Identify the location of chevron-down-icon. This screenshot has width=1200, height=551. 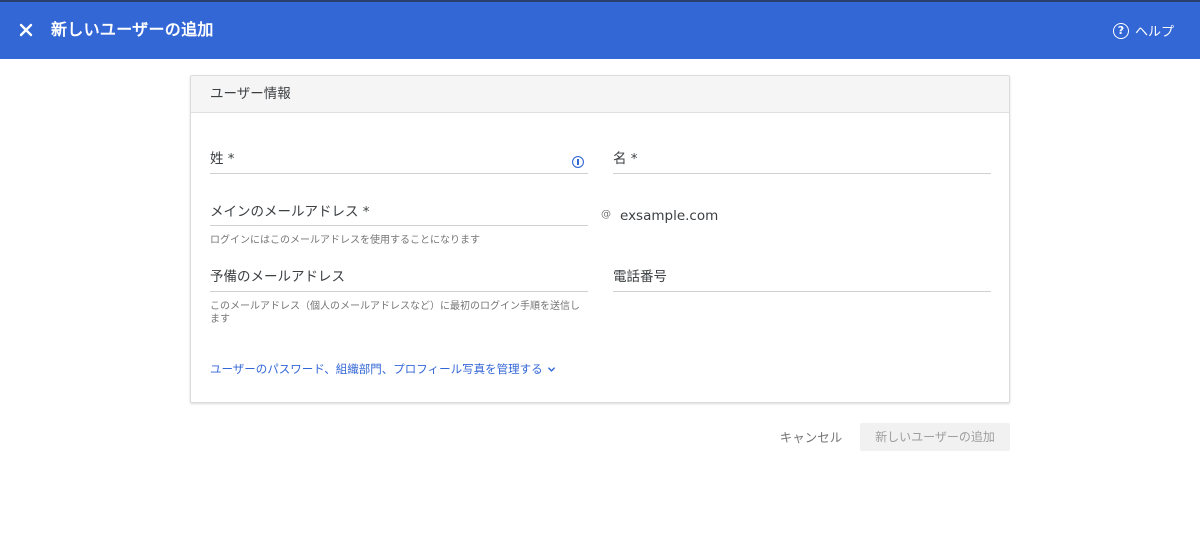
(551, 369).